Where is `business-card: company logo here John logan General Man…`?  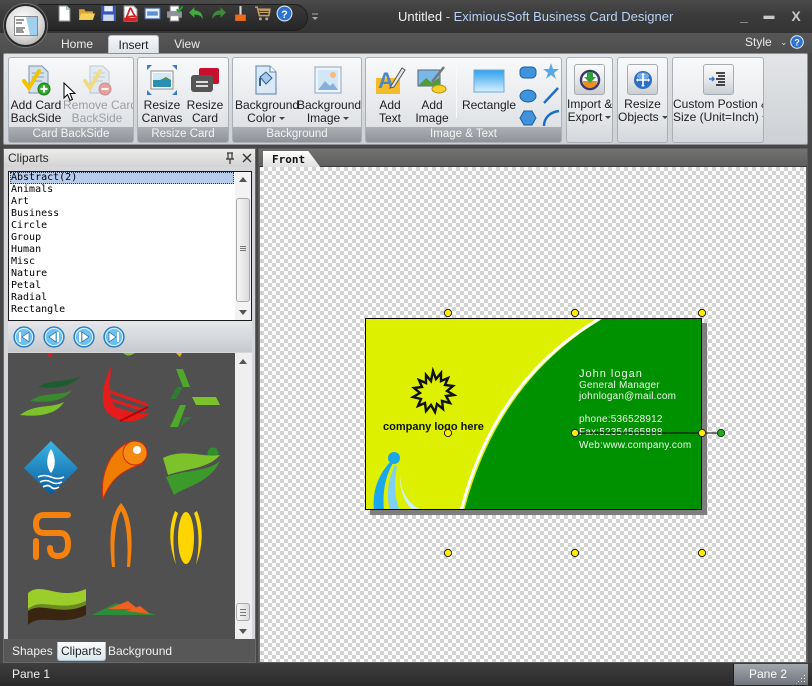 business-card: company logo here John logan General Man… is located at coordinates (533, 414).